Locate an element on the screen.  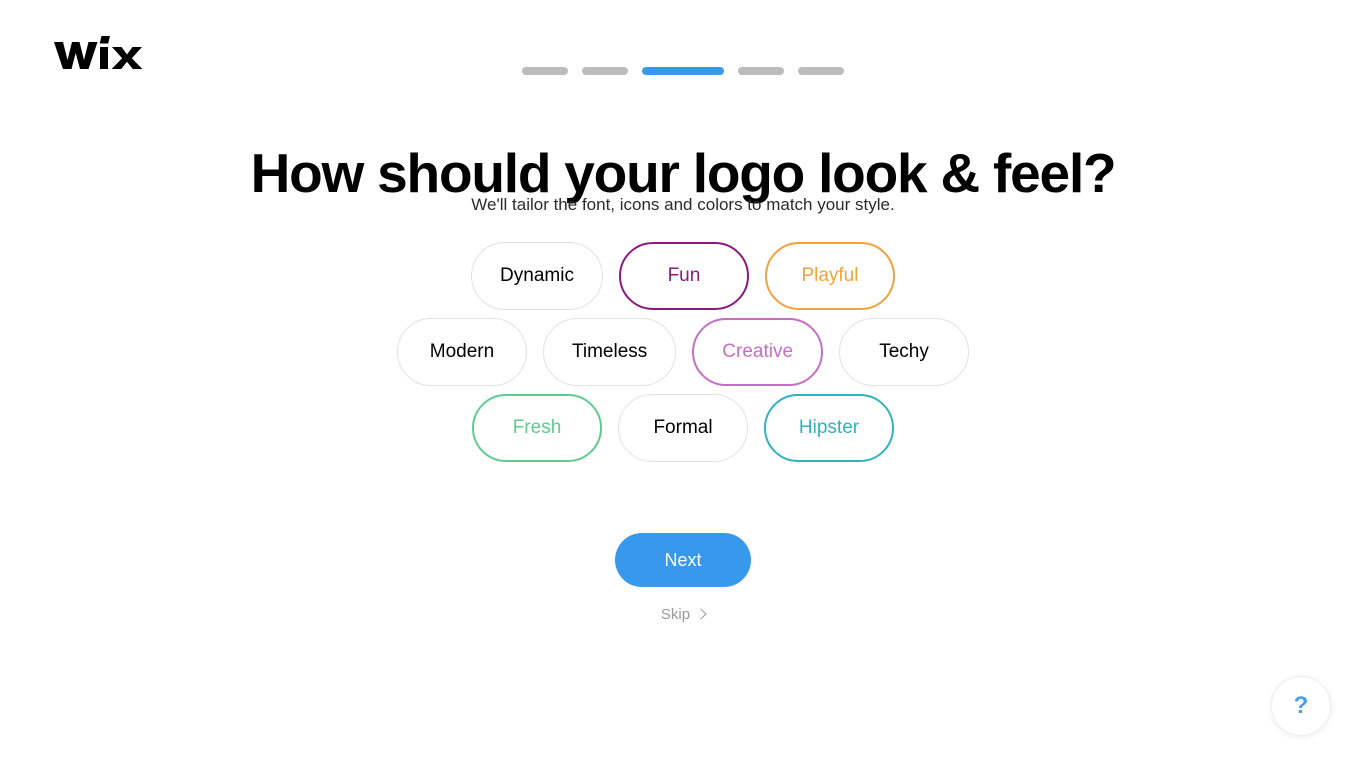
style-chip-timeless: Timeless is located at coordinates (609, 352).